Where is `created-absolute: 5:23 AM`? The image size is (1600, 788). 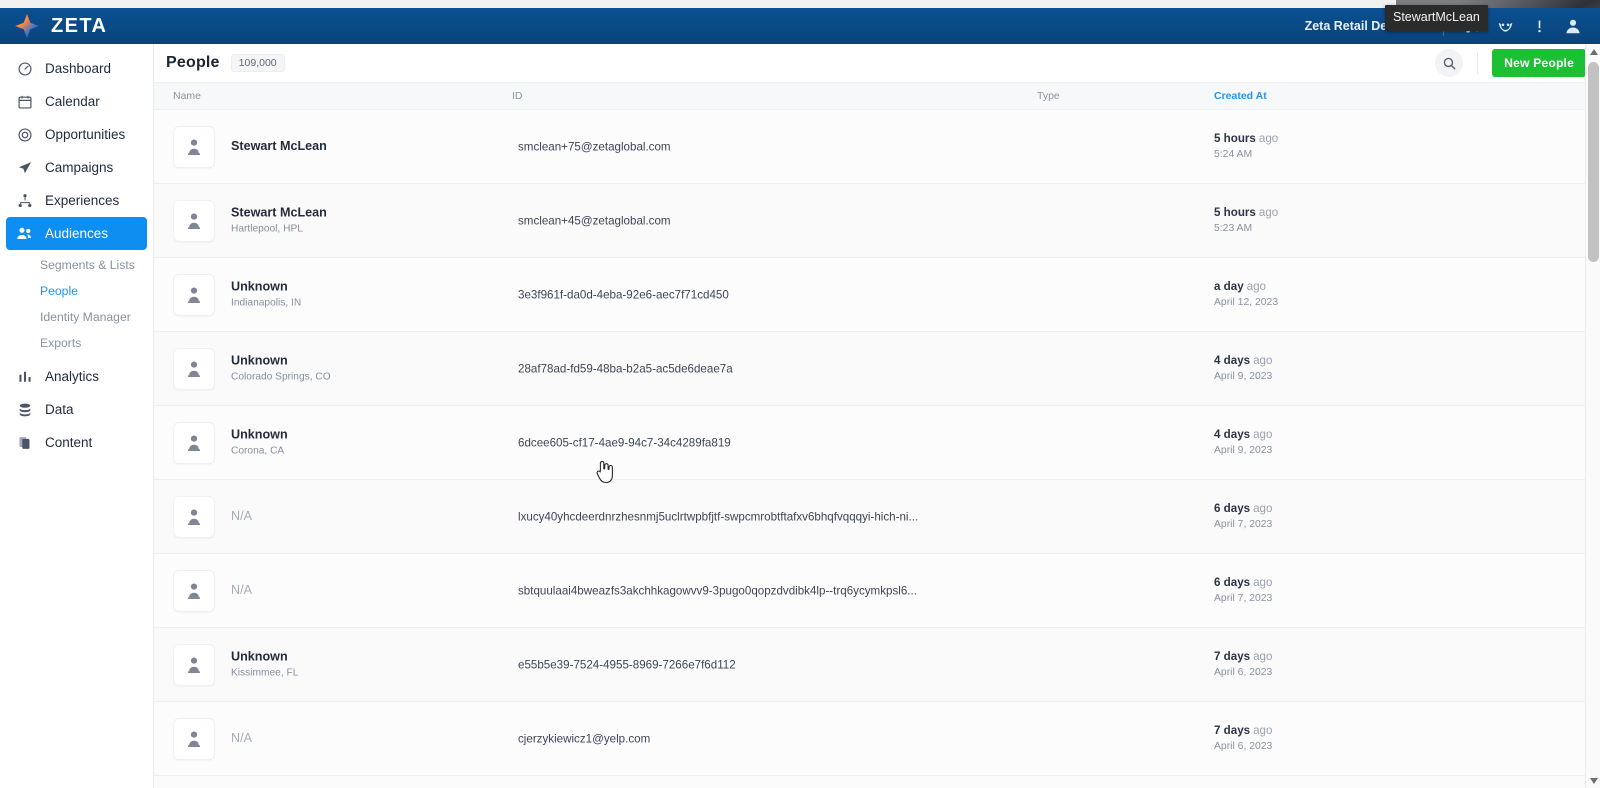 created-absolute: 5:23 AM is located at coordinates (1233, 228).